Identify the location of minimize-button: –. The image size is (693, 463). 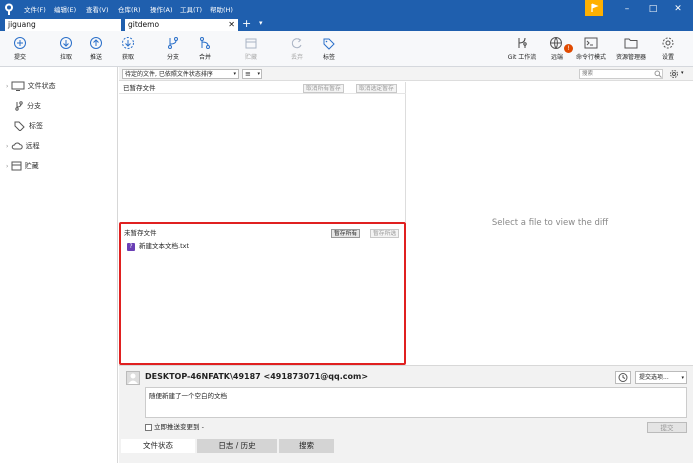
(627, 9).